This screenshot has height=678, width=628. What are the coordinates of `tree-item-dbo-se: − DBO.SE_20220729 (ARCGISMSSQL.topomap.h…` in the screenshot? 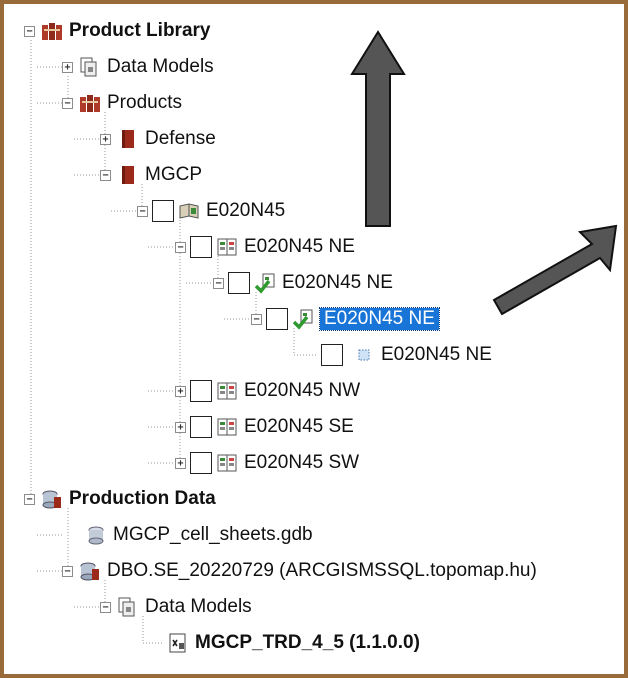 It's located at (299, 571).